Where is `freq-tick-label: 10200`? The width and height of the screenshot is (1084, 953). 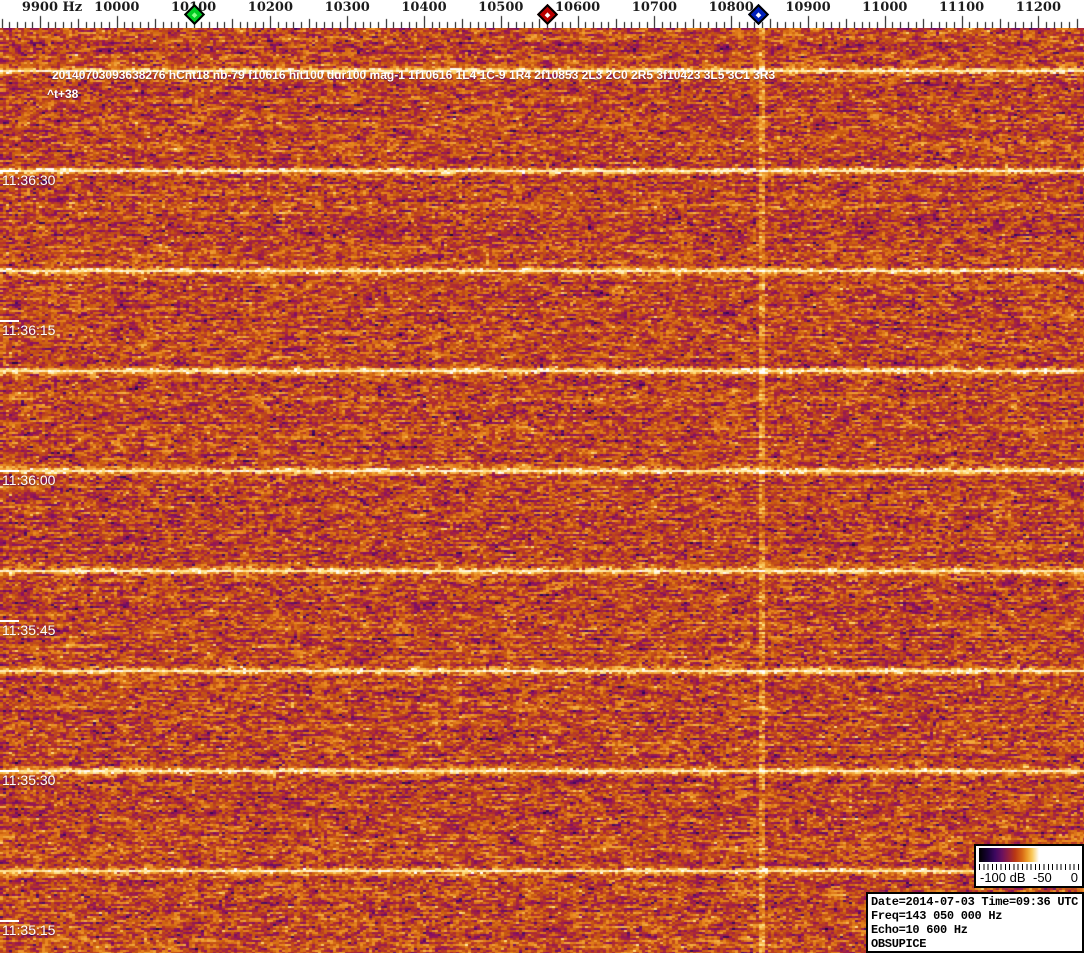 freq-tick-label: 10200 is located at coordinates (270, 7).